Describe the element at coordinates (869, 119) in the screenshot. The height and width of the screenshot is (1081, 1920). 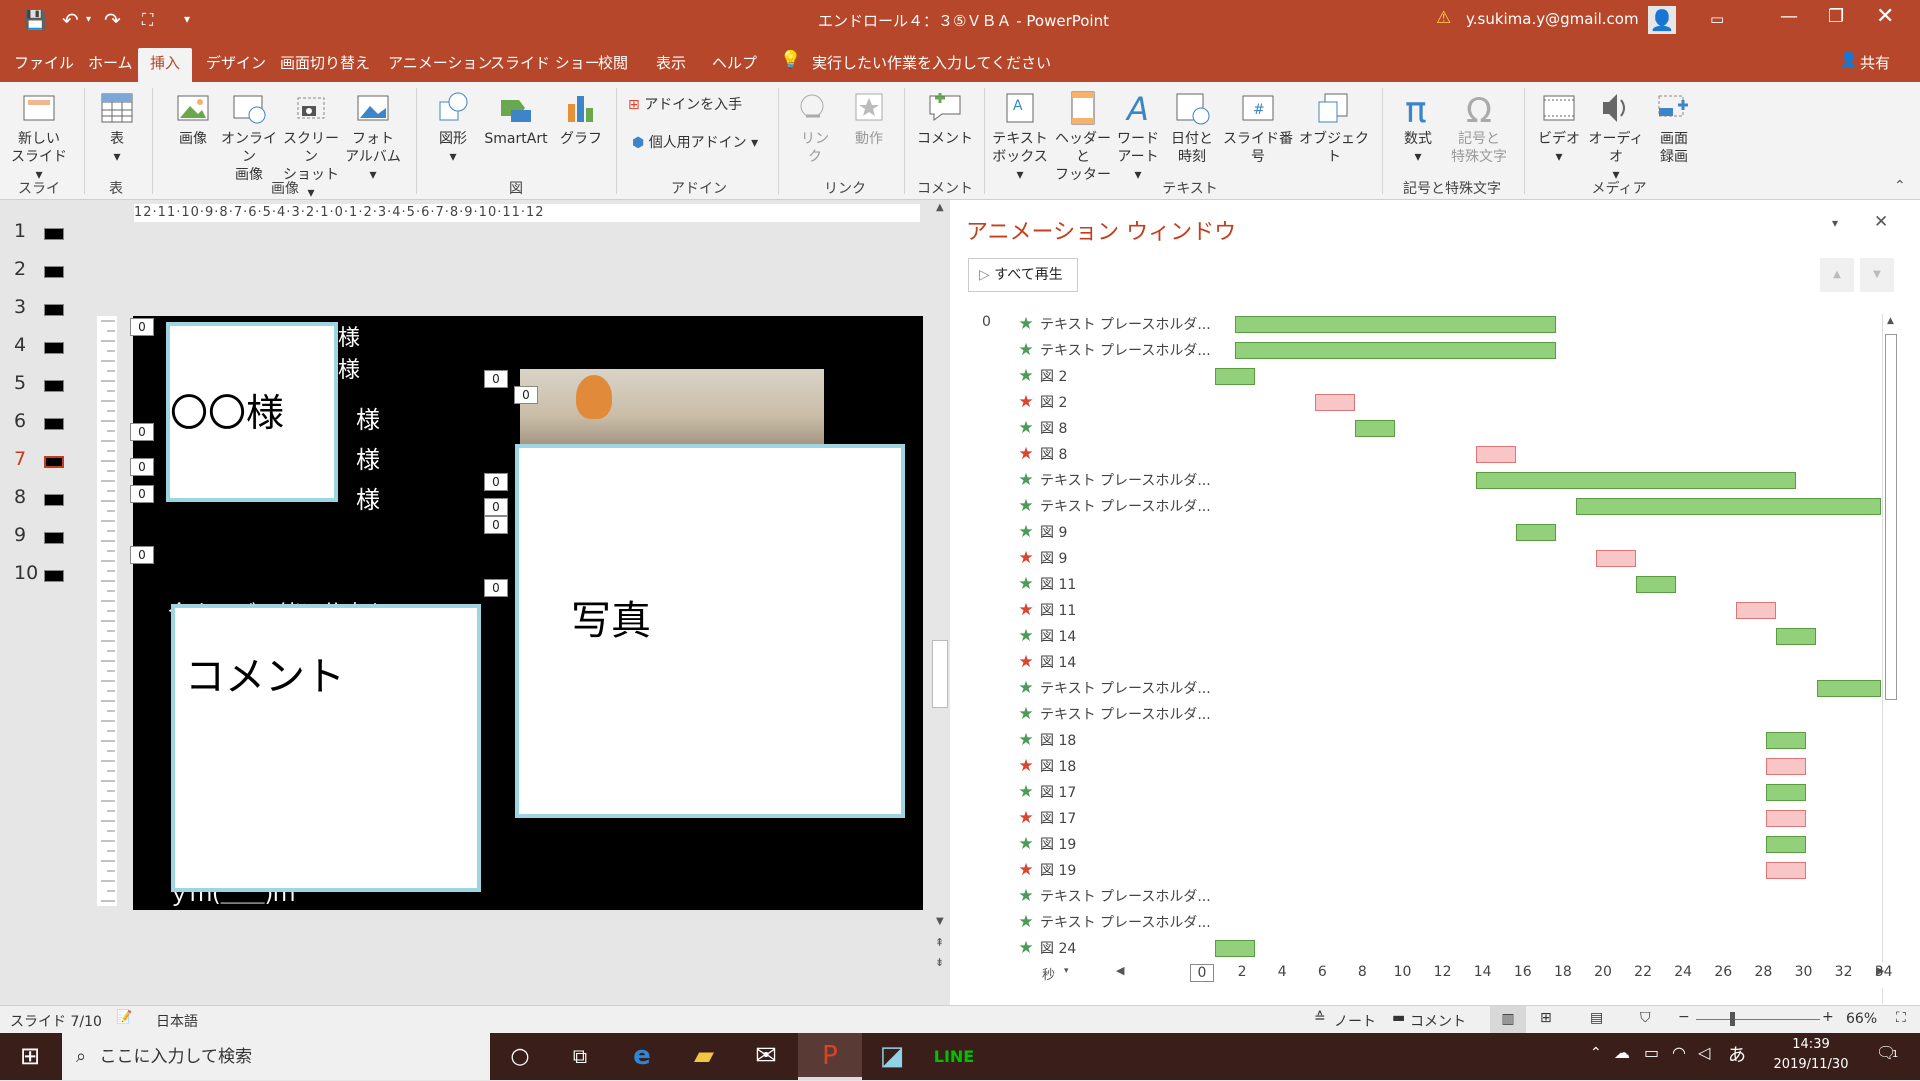
I see `action-button: 動作` at that location.